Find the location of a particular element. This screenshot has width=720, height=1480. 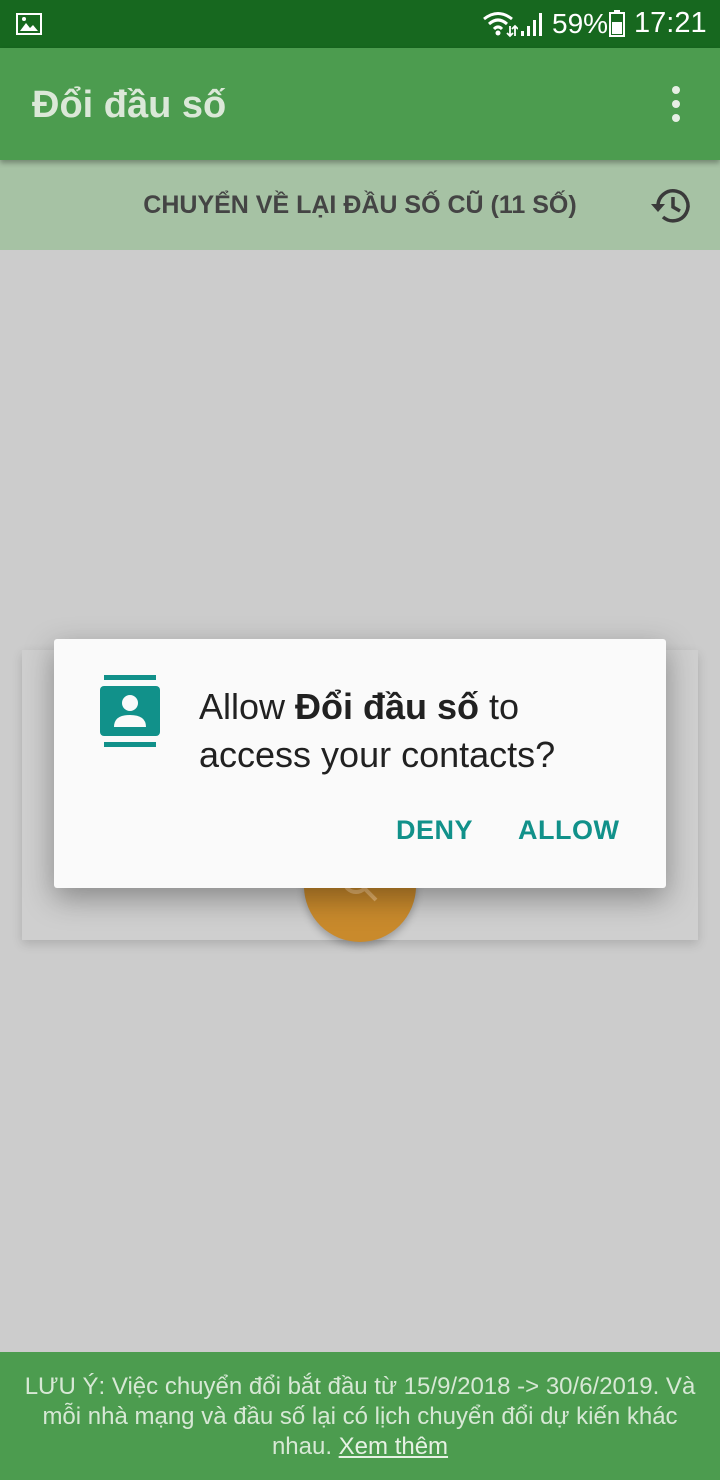

battery-percent: 59% is located at coordinates (580, 23).